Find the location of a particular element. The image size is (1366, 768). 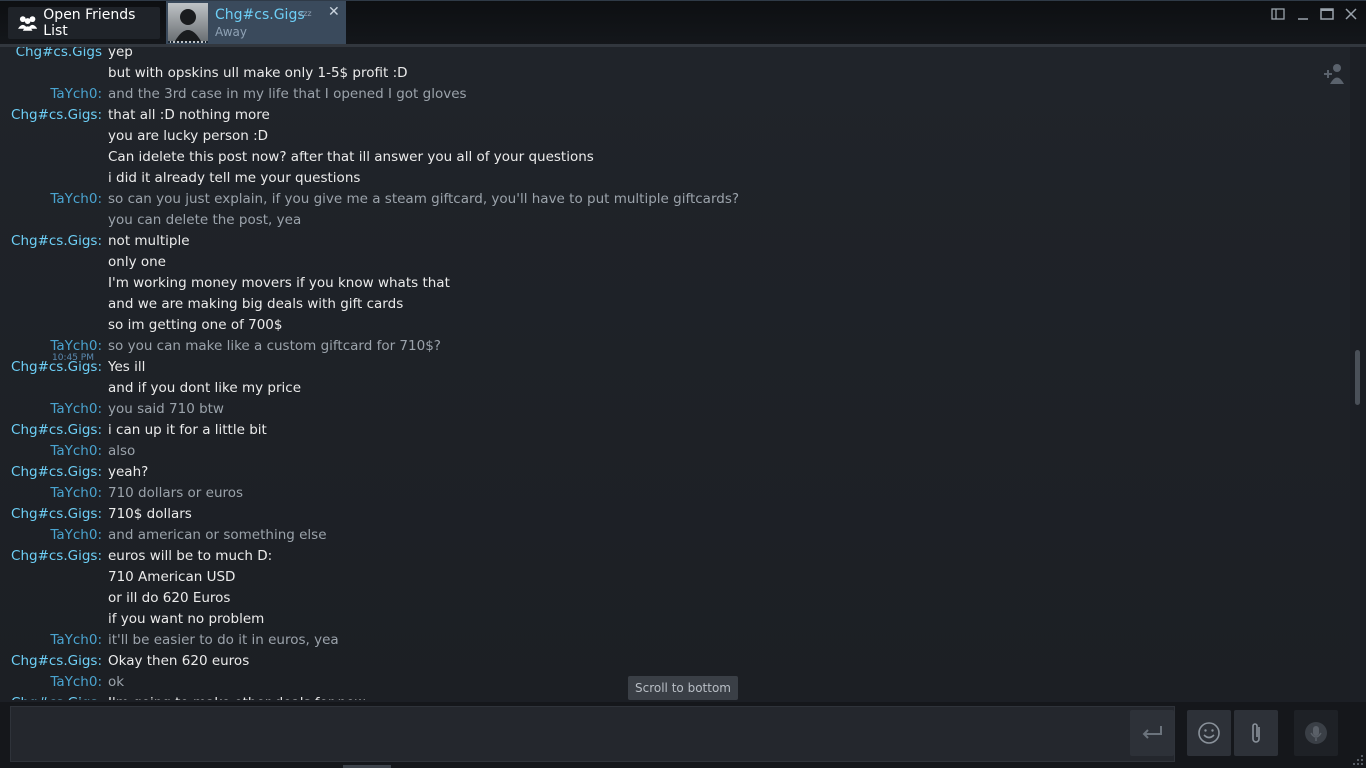

chat-message: TaYch0: 710 dollars or euros is located at coordinates (550, 493).